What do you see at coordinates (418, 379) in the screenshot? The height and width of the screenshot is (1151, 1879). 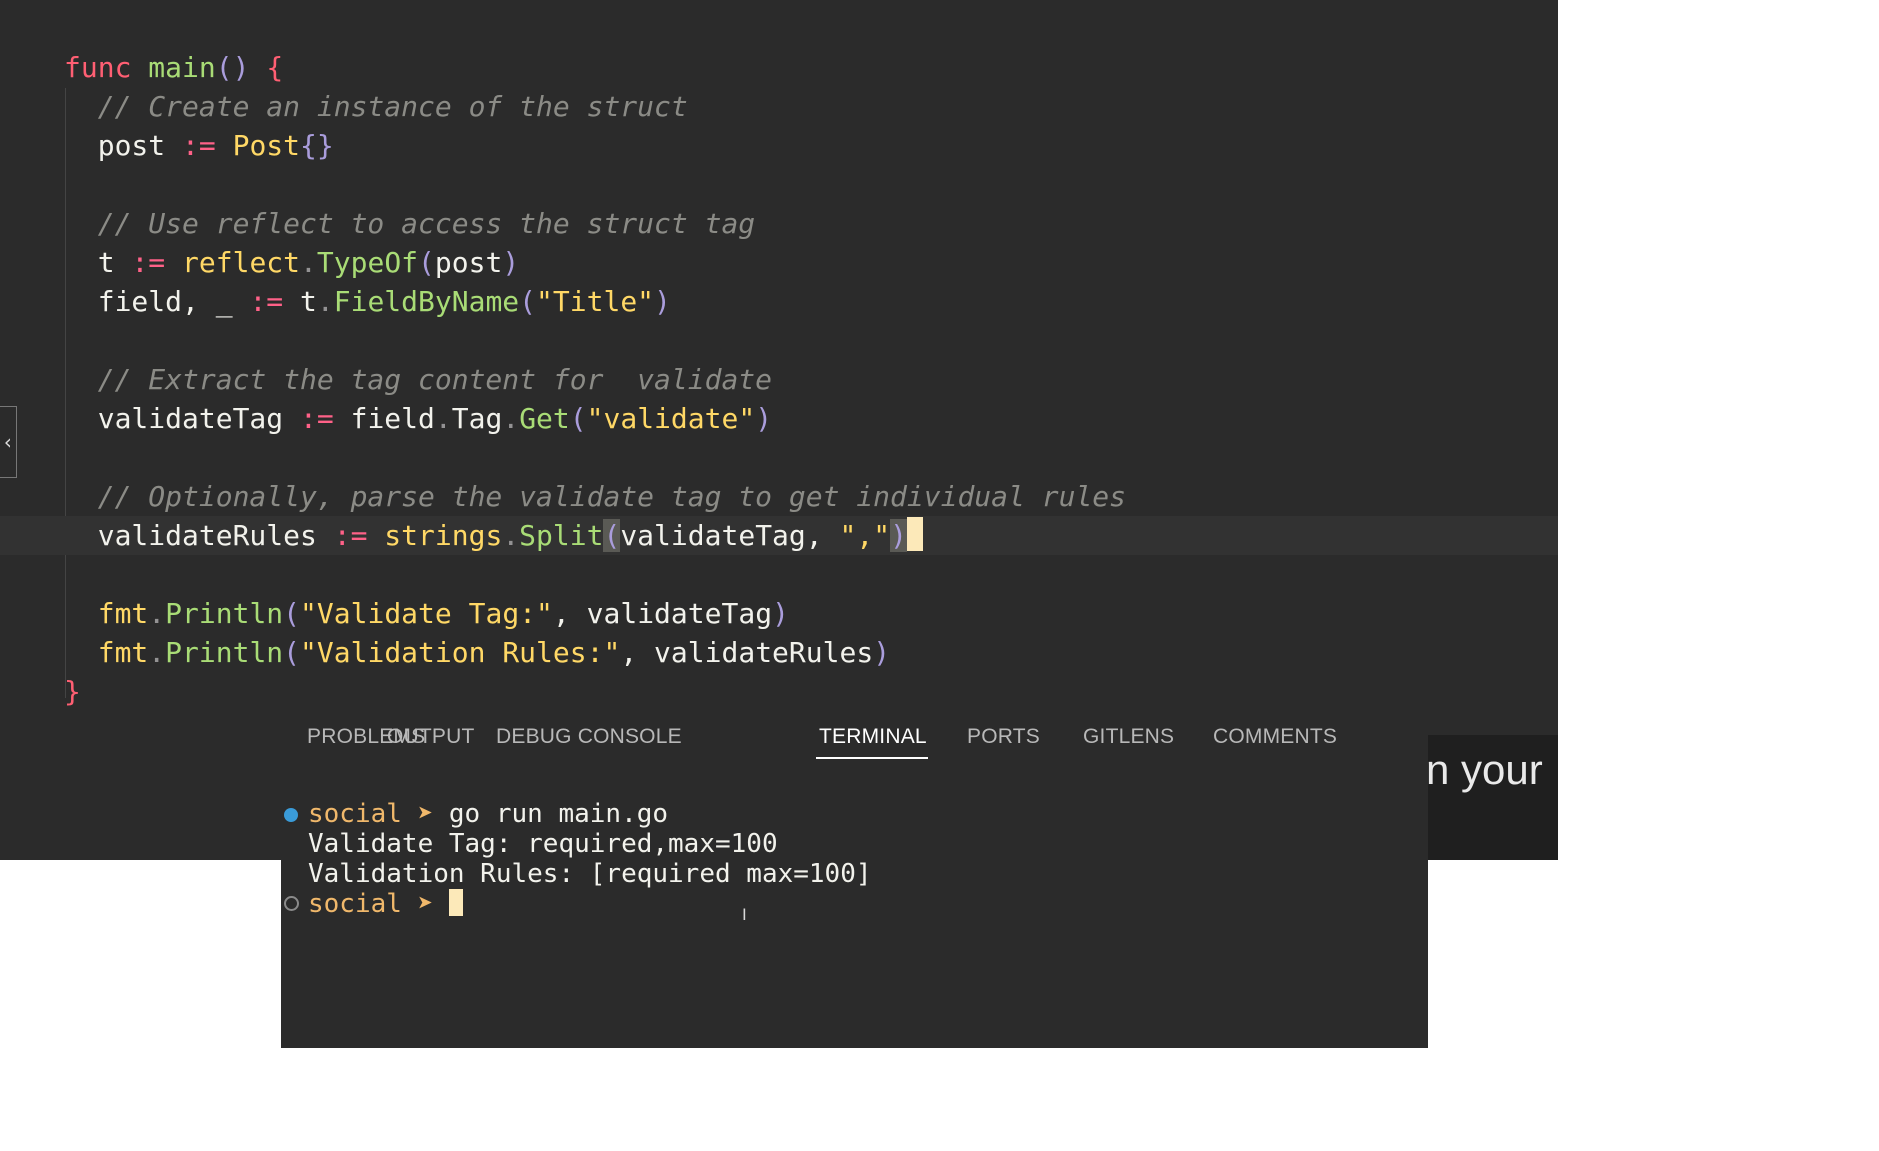 I see `code-token: // Extract the tag content for validate` at bounding box center [418, 379].